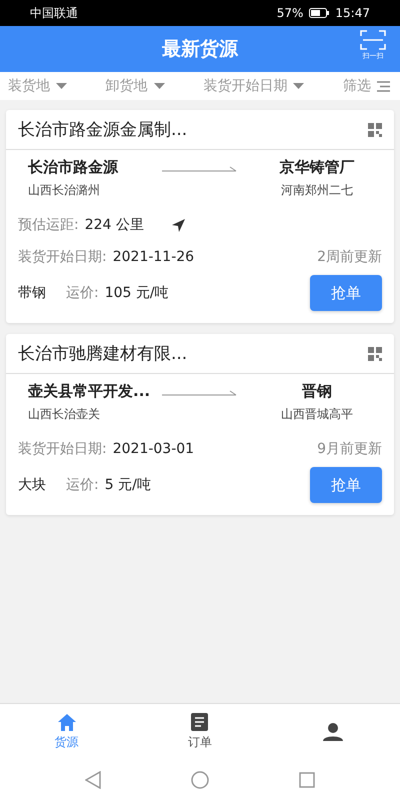 This screenshot has height=800, width=400. What do you see at coordinates (383, 86) in the screenshot?
I see `menu-icon` at bounding box center [383, 86].